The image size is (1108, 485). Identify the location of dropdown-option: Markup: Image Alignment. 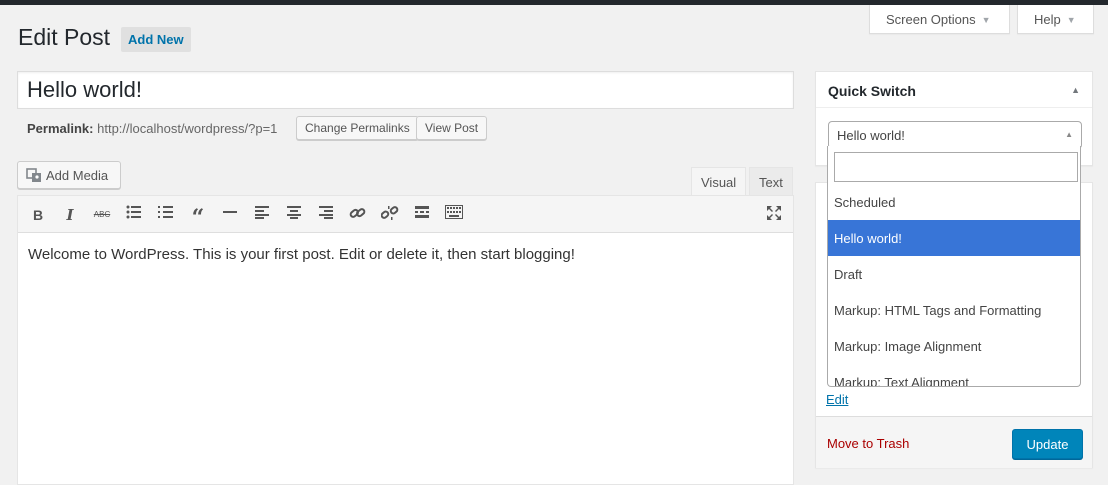
(954, 346).